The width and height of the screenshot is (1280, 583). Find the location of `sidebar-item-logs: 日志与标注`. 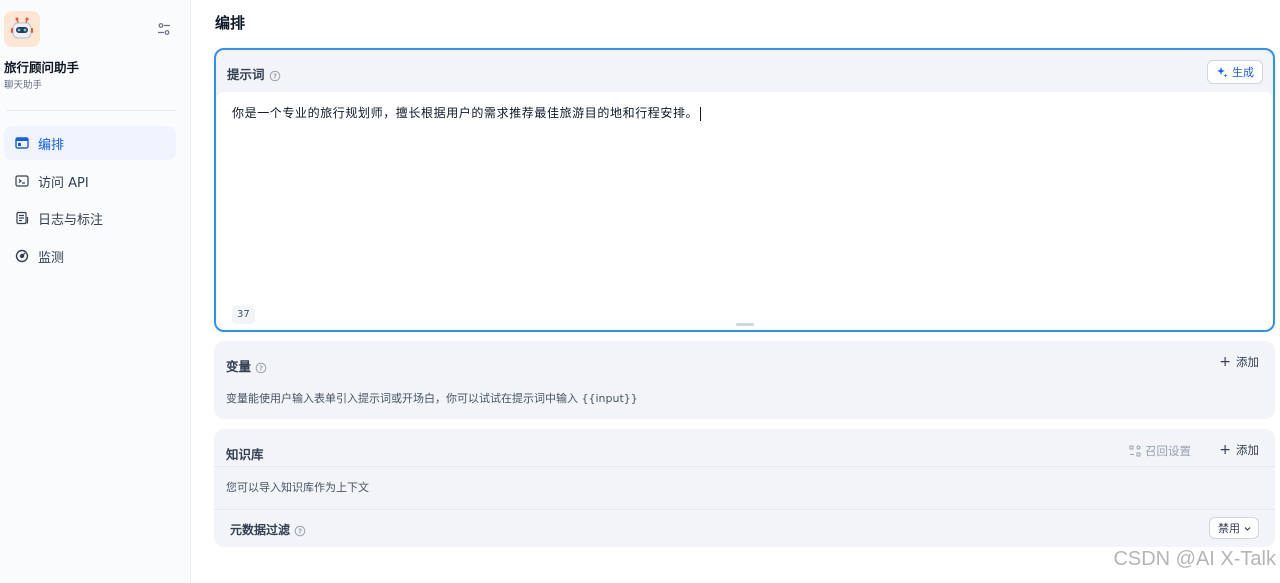

sidebar-item-logs: 日志与标注 is located at coordinates (90, 218).